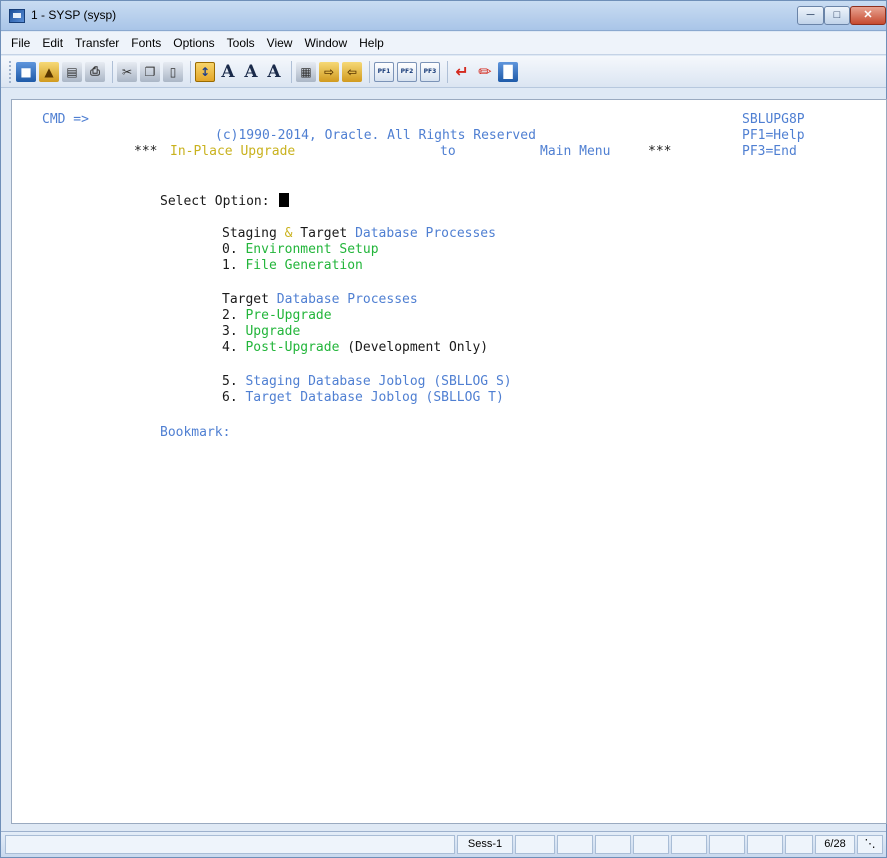  I want to click on option-number: 1., so click(230, 265).